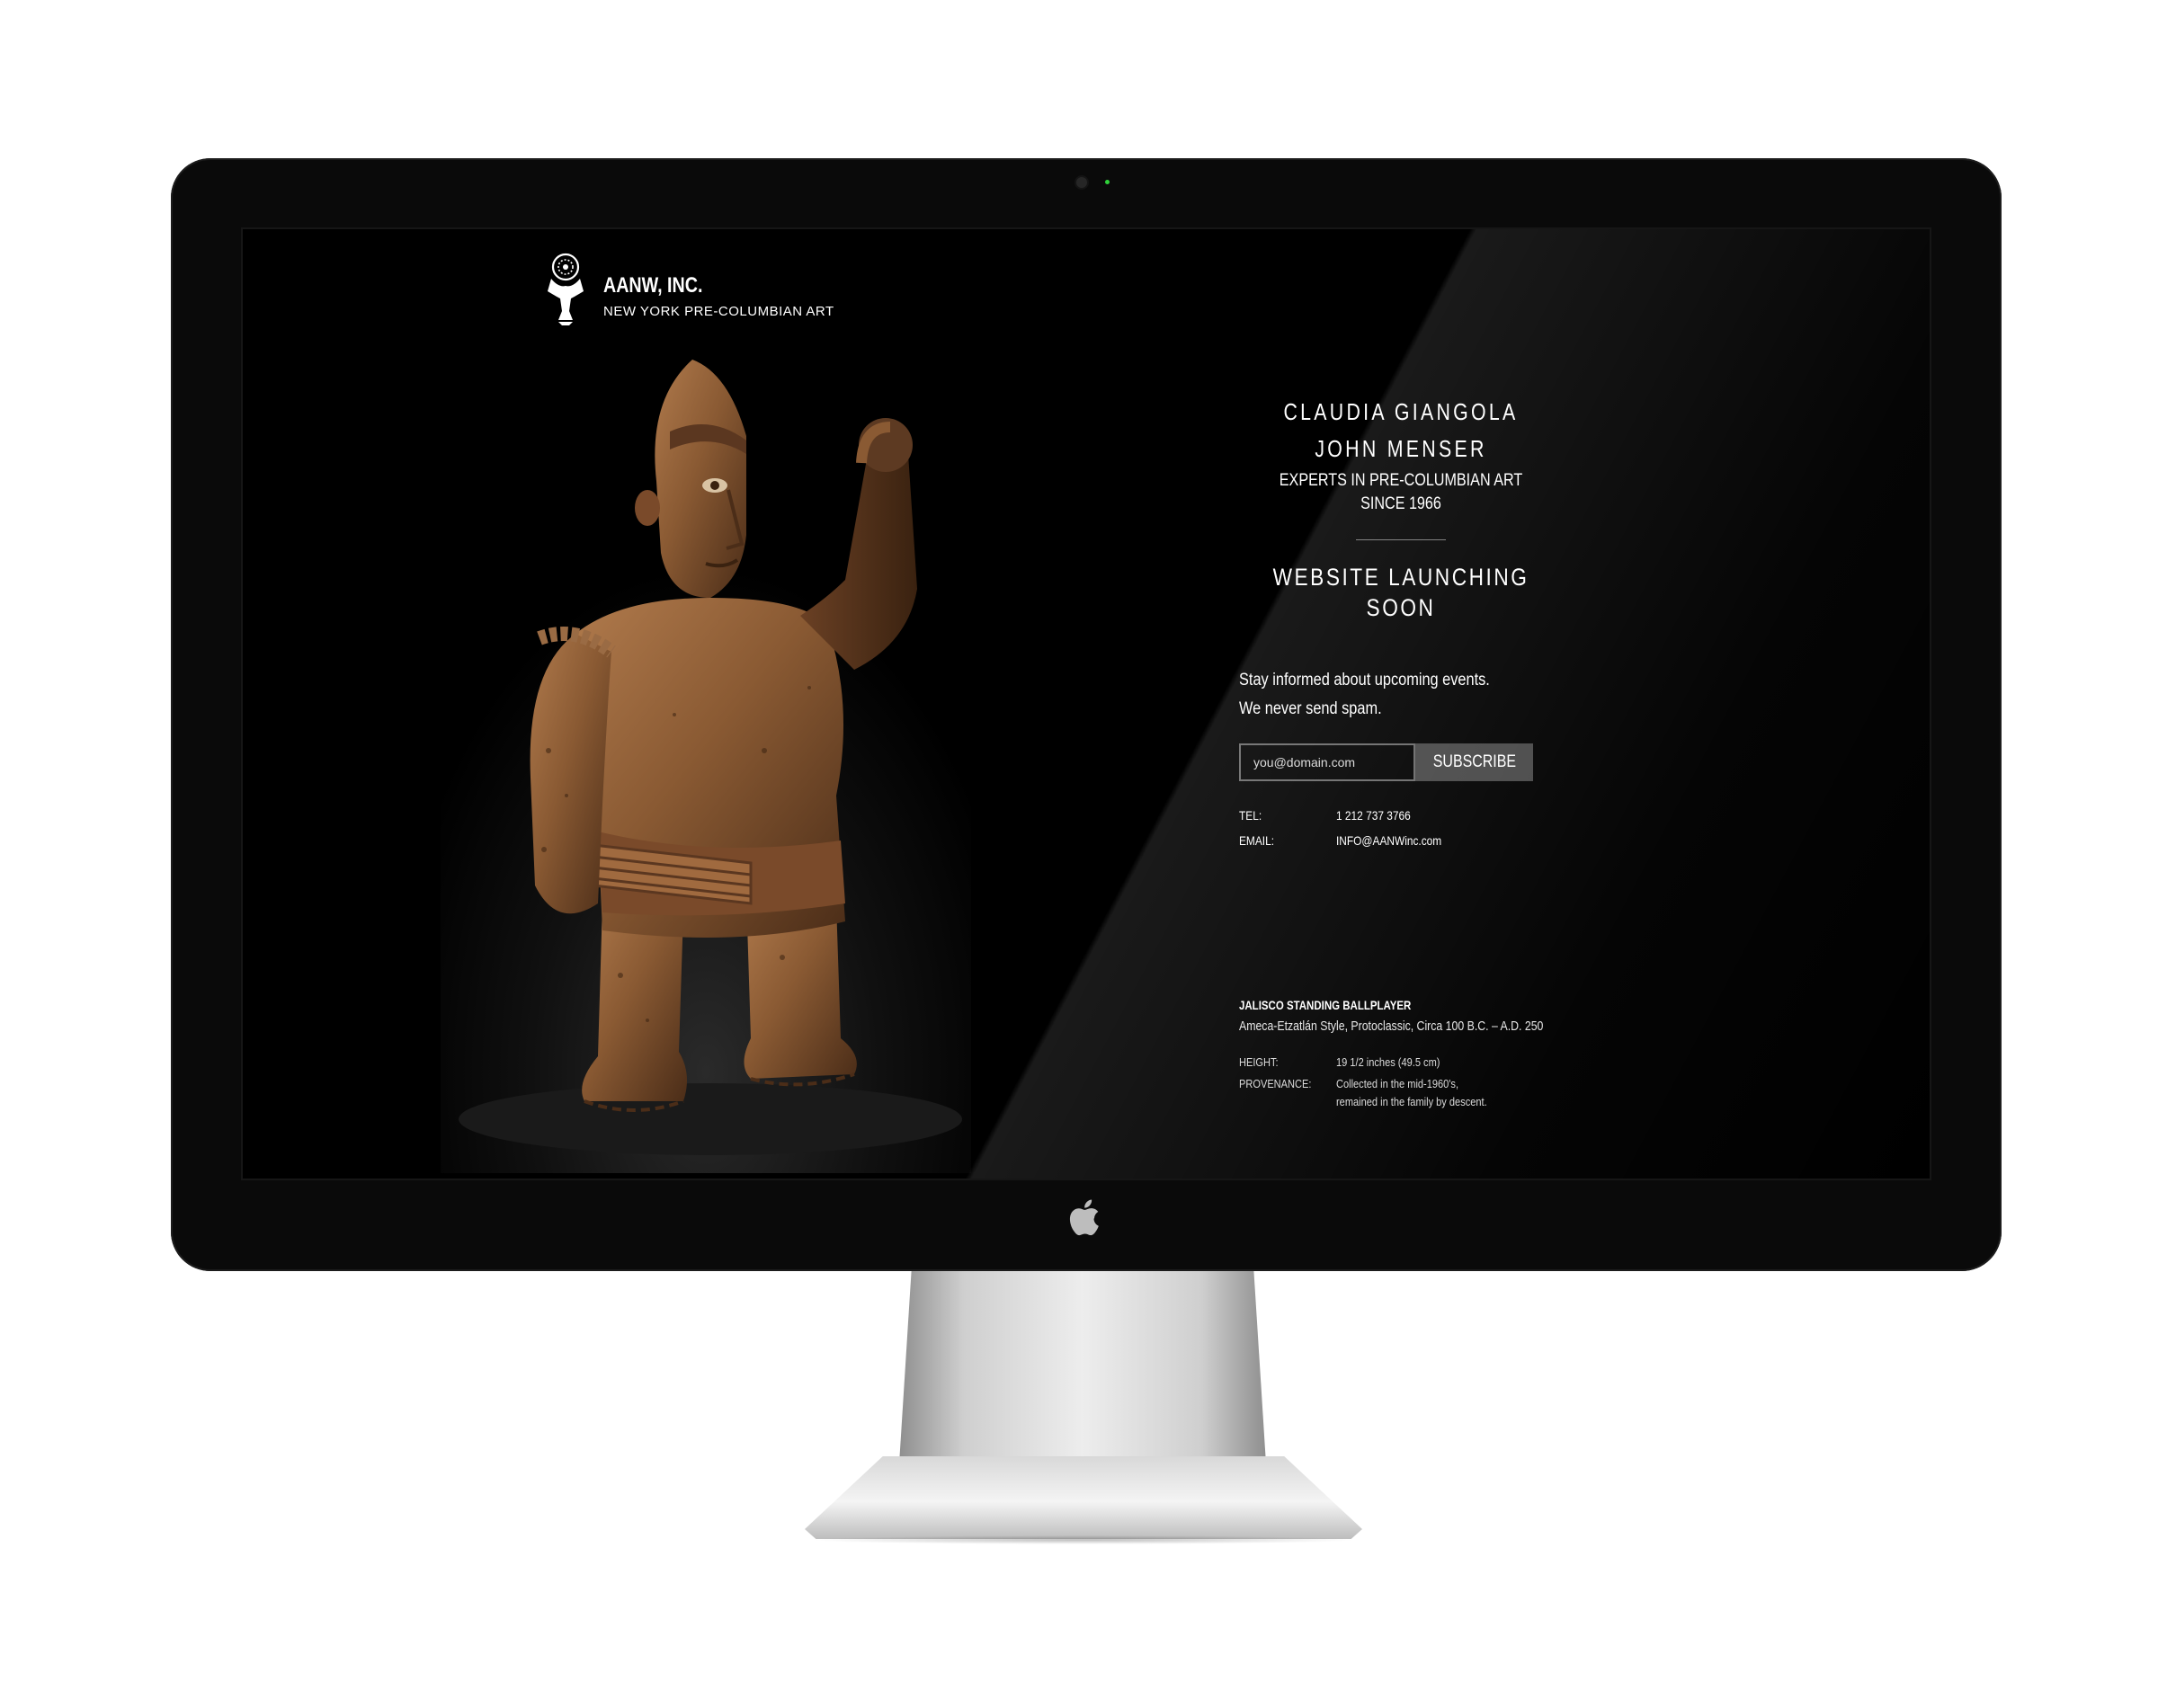 The width and height of the screenshot is (2158, 1708). What do you see at coordinates (1107, 182) in the screenshot?
I see `camera-led-icon` at bounding box center [1107, 182].